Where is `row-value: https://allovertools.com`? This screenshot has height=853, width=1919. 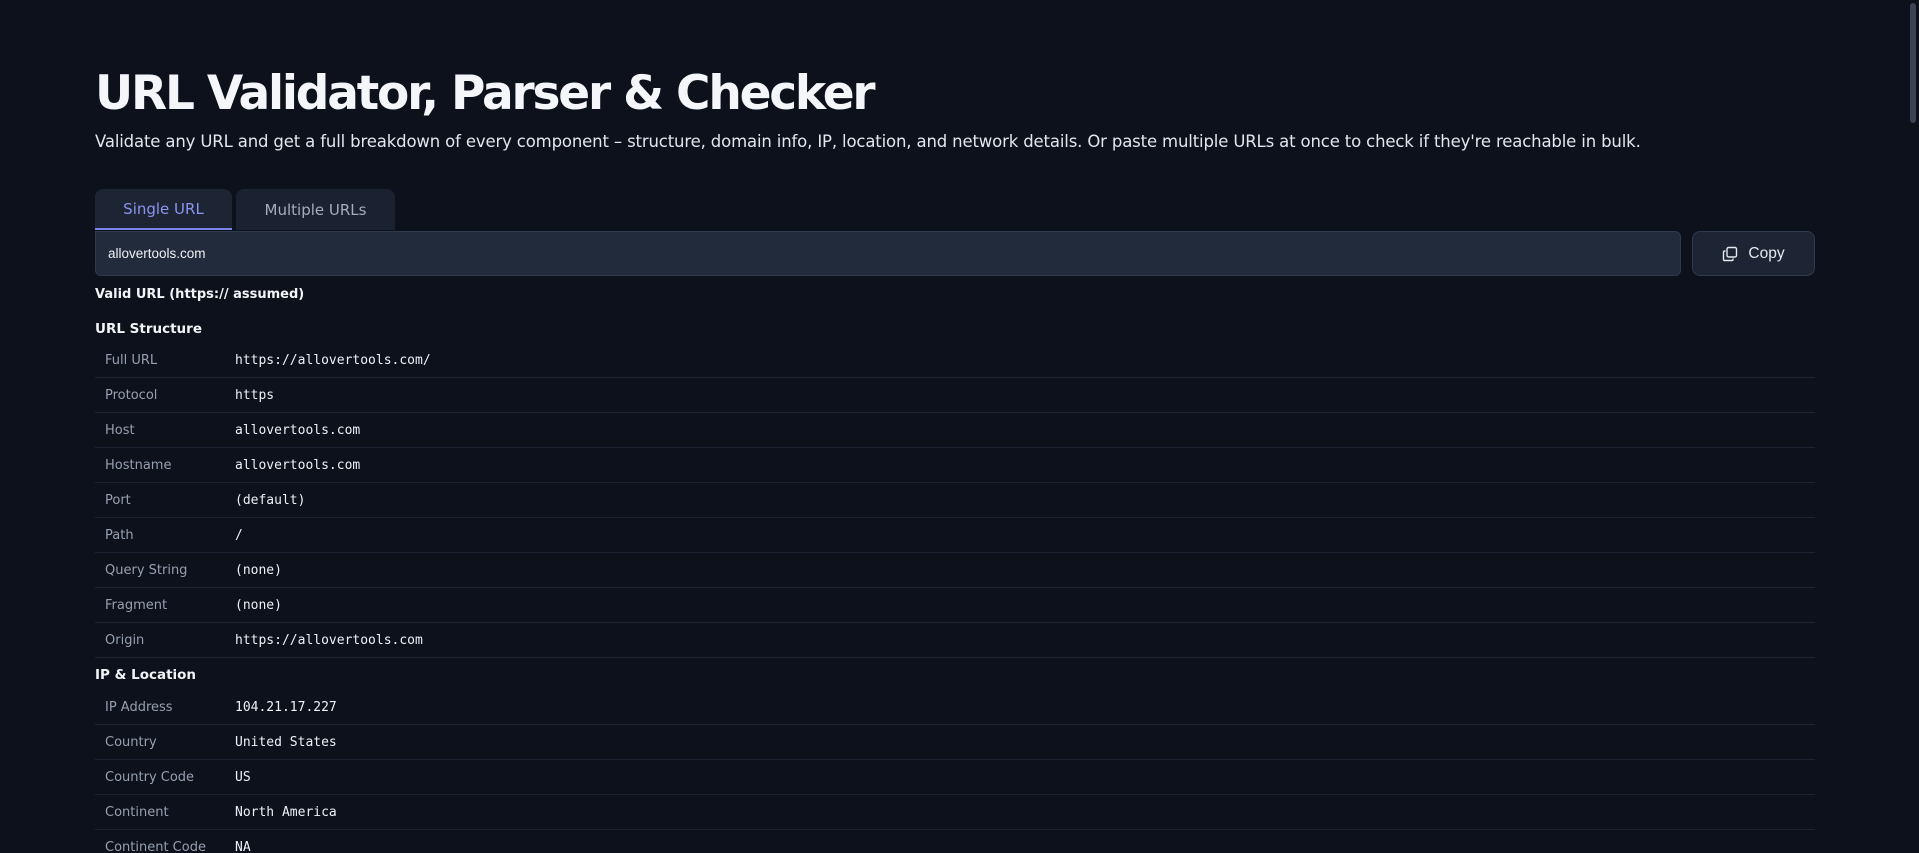 row-value: https://allovertools.com is located at coordinates (329, 640).